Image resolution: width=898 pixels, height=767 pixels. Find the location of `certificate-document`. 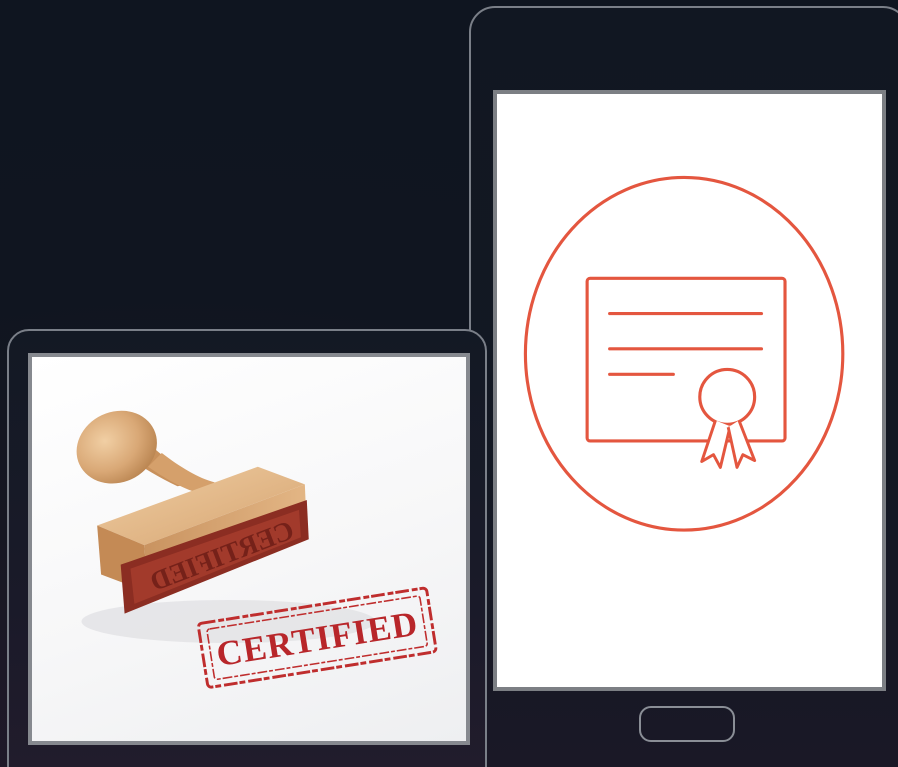

certificate-document is located at coordinates (686, 359).